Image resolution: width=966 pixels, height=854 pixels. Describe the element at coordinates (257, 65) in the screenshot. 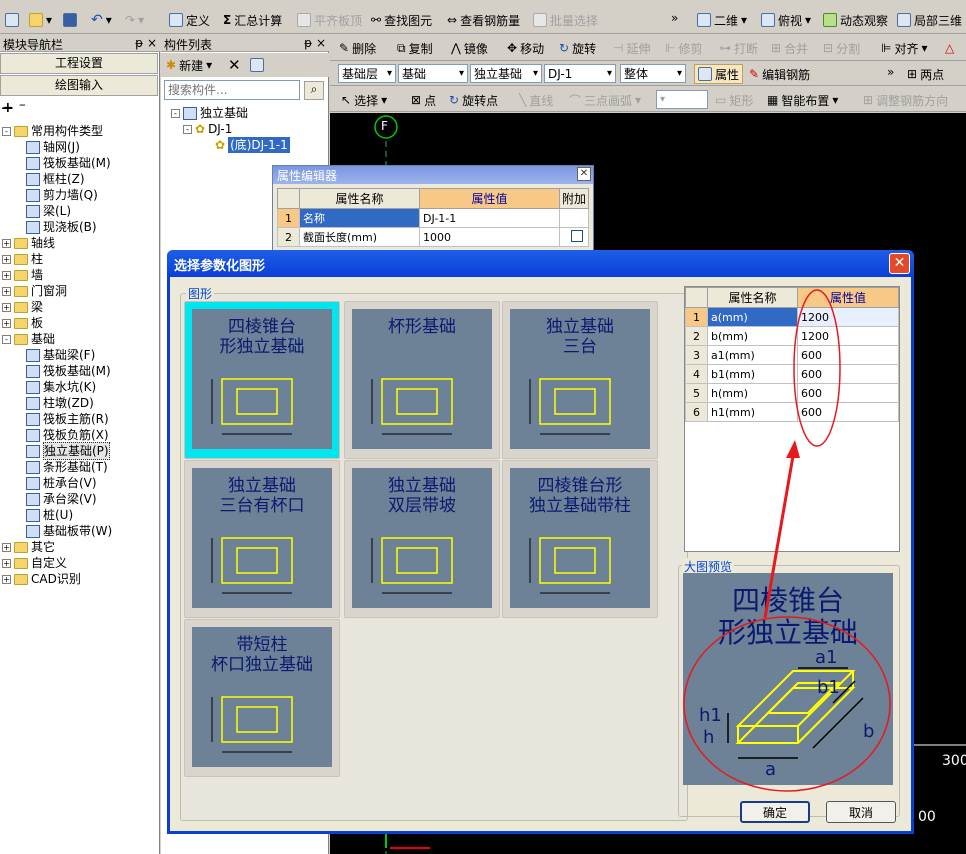

I see `copy-component-button` at that location.